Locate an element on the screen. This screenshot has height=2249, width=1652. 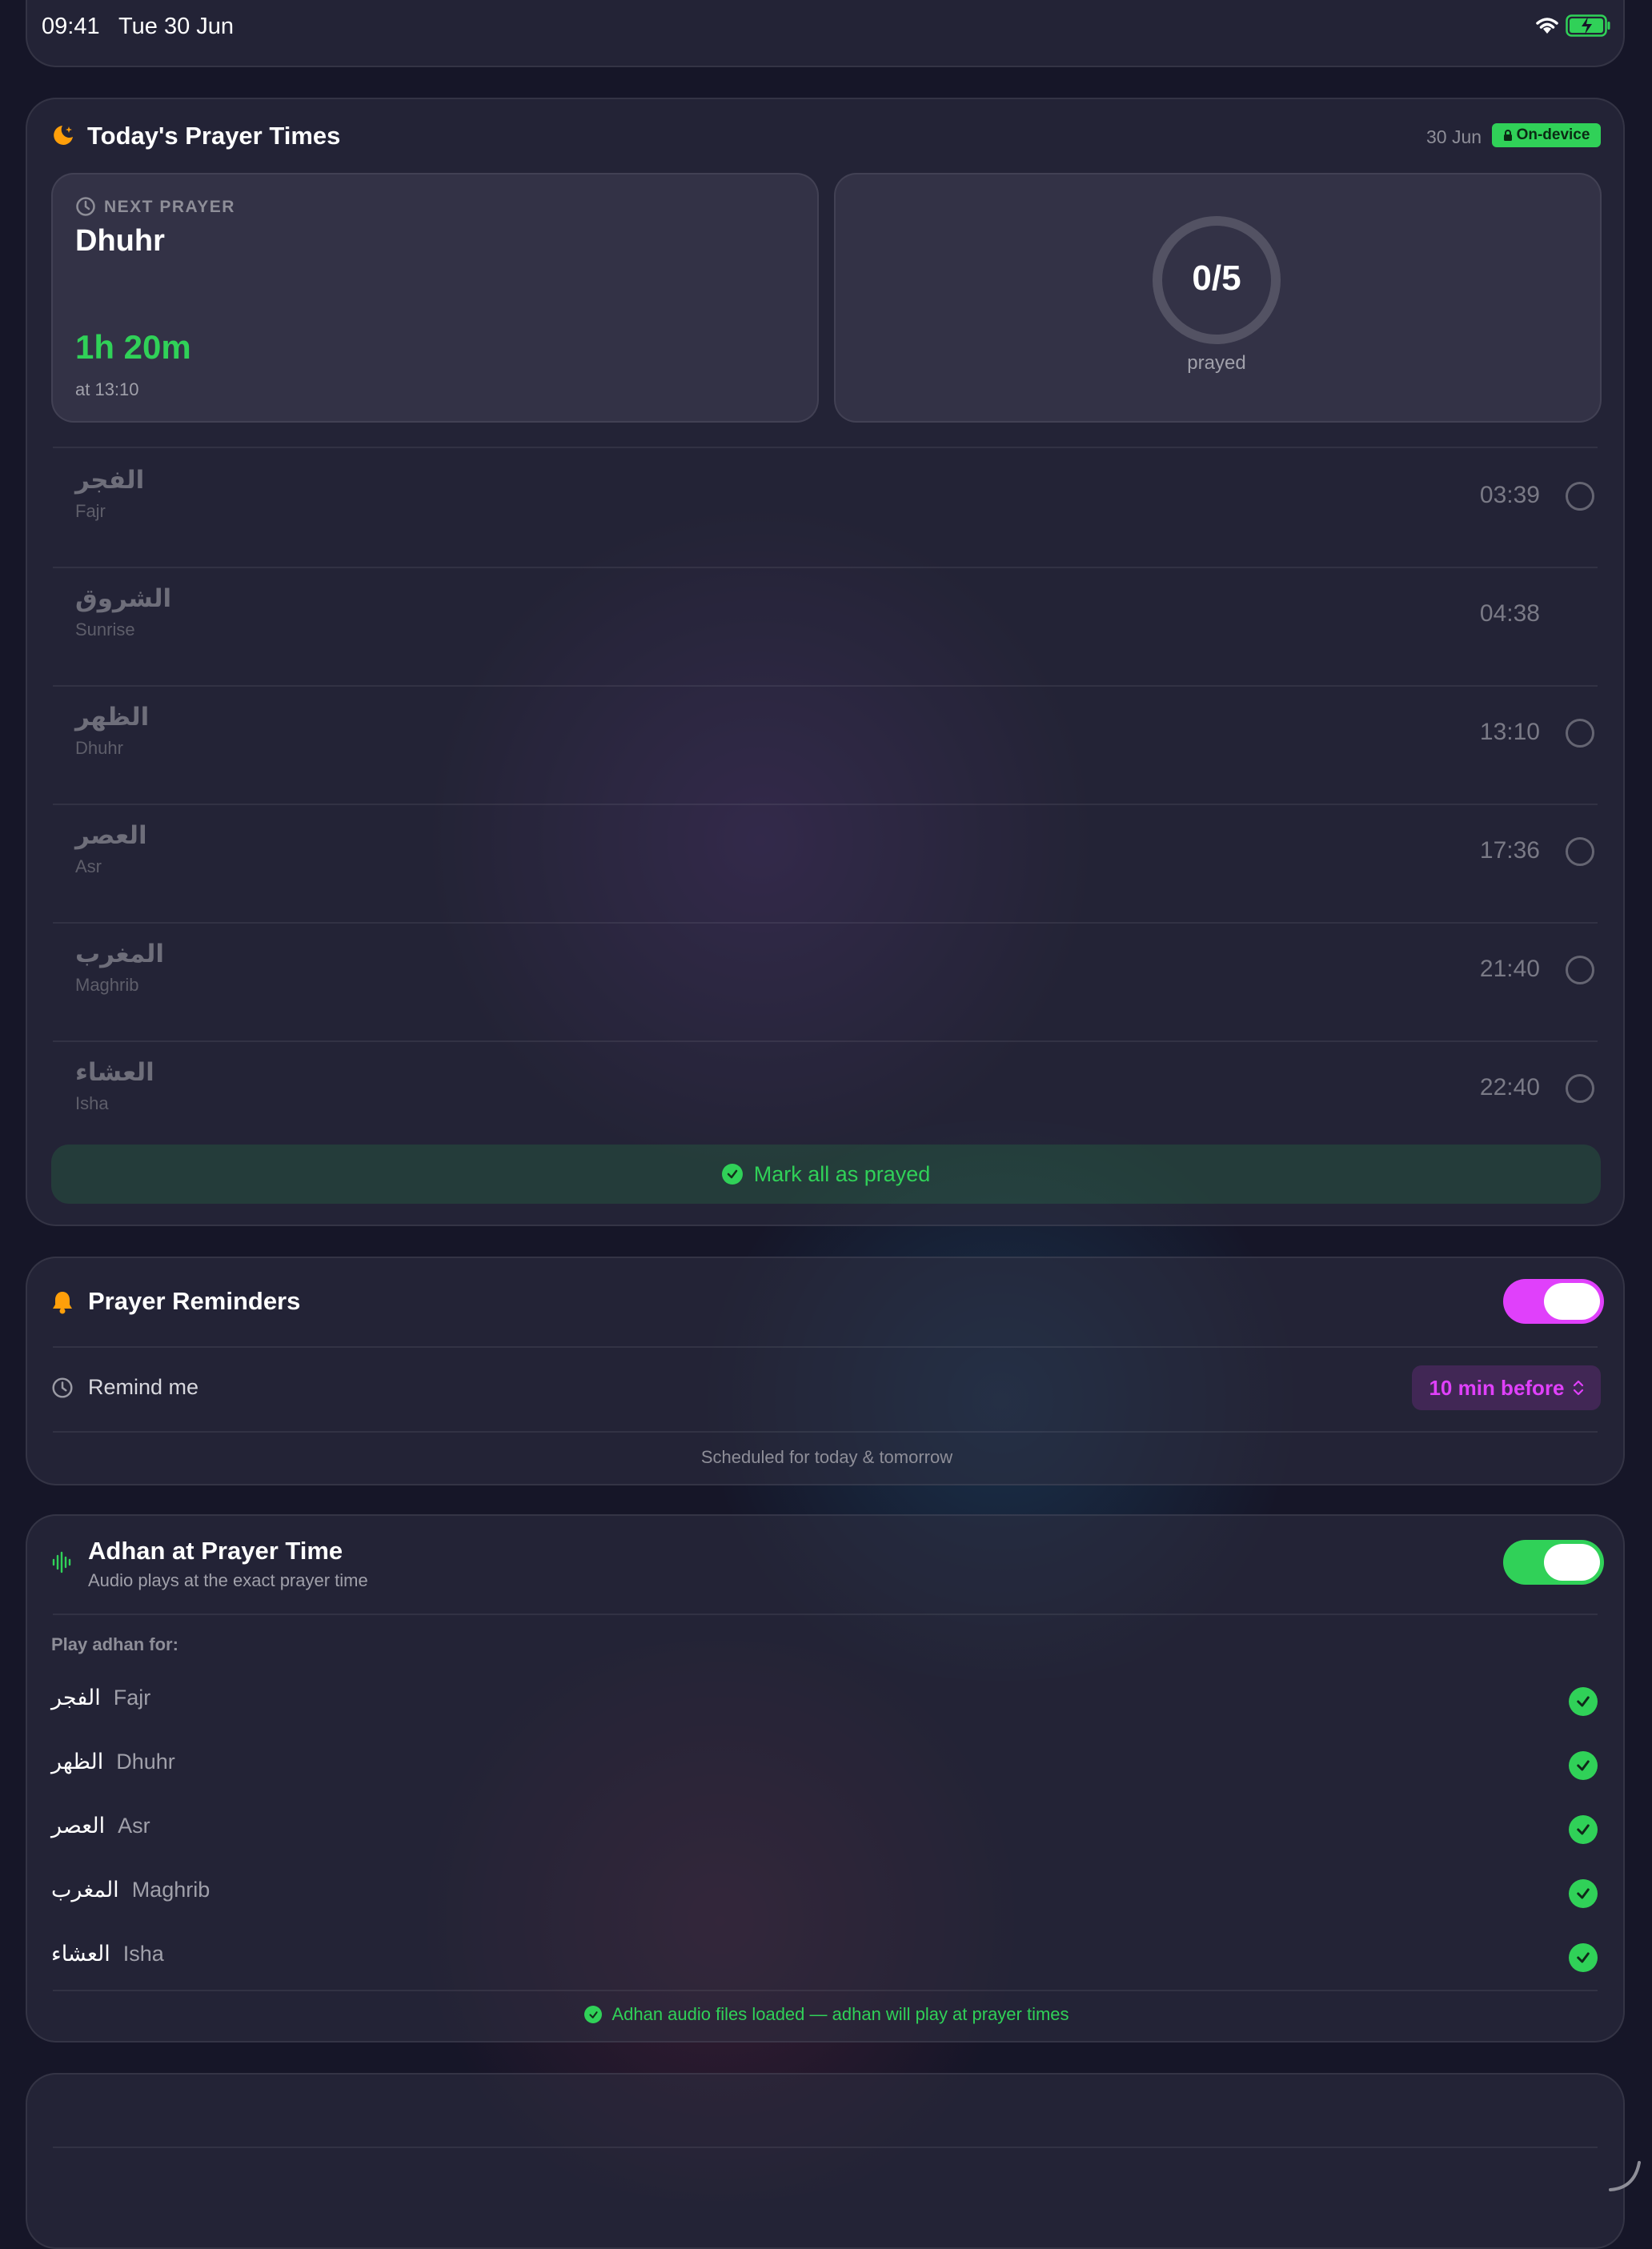
remind-offset-picker: 10 min before is located at coordinates (1506, 1387).